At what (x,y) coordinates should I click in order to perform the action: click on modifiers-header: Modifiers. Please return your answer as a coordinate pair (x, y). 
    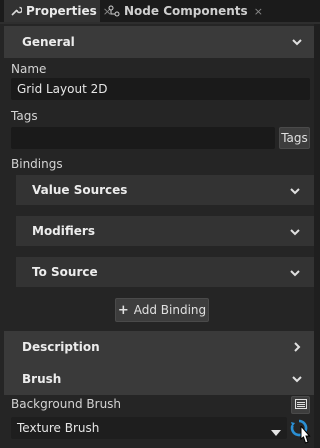
    Looking at the image, I should click on (165, 231).